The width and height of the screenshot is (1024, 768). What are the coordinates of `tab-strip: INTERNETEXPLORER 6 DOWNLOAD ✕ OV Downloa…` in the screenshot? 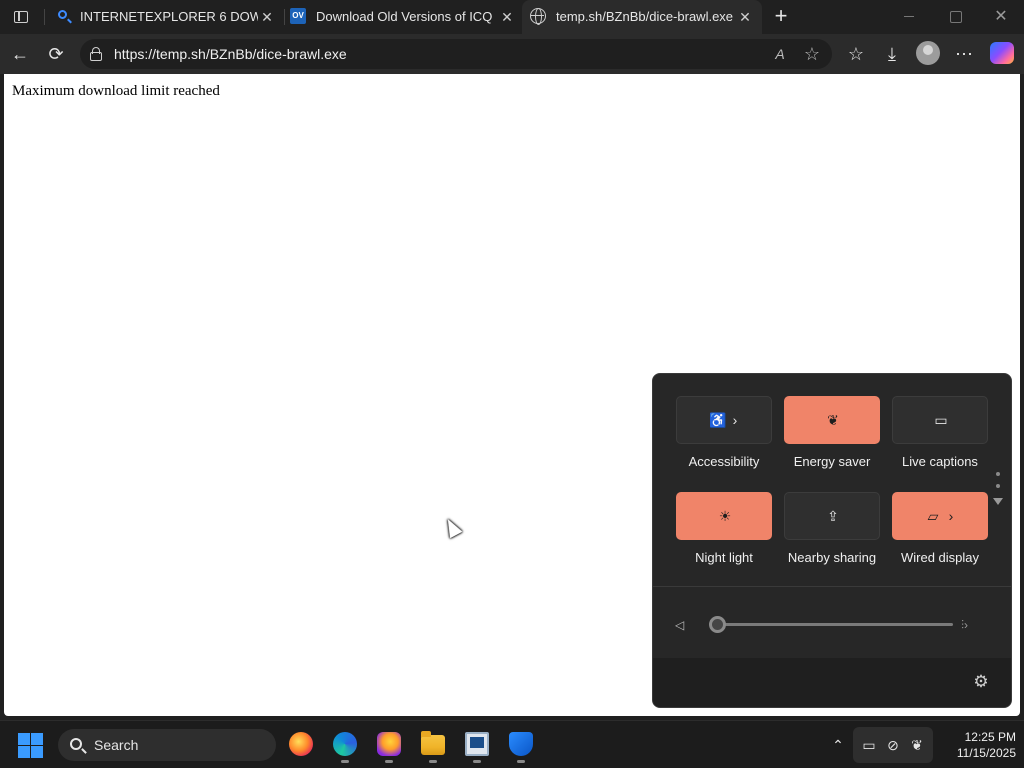 It's located at (512, 17).